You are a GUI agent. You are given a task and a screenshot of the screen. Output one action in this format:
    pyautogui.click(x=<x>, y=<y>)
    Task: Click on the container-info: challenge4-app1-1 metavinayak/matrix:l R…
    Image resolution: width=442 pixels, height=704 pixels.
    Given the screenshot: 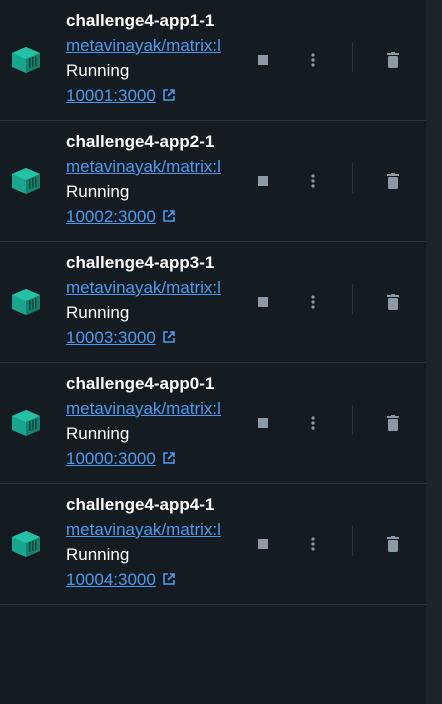 What is the action you would take?
    pyautogui.click(x=150, y=58)
    